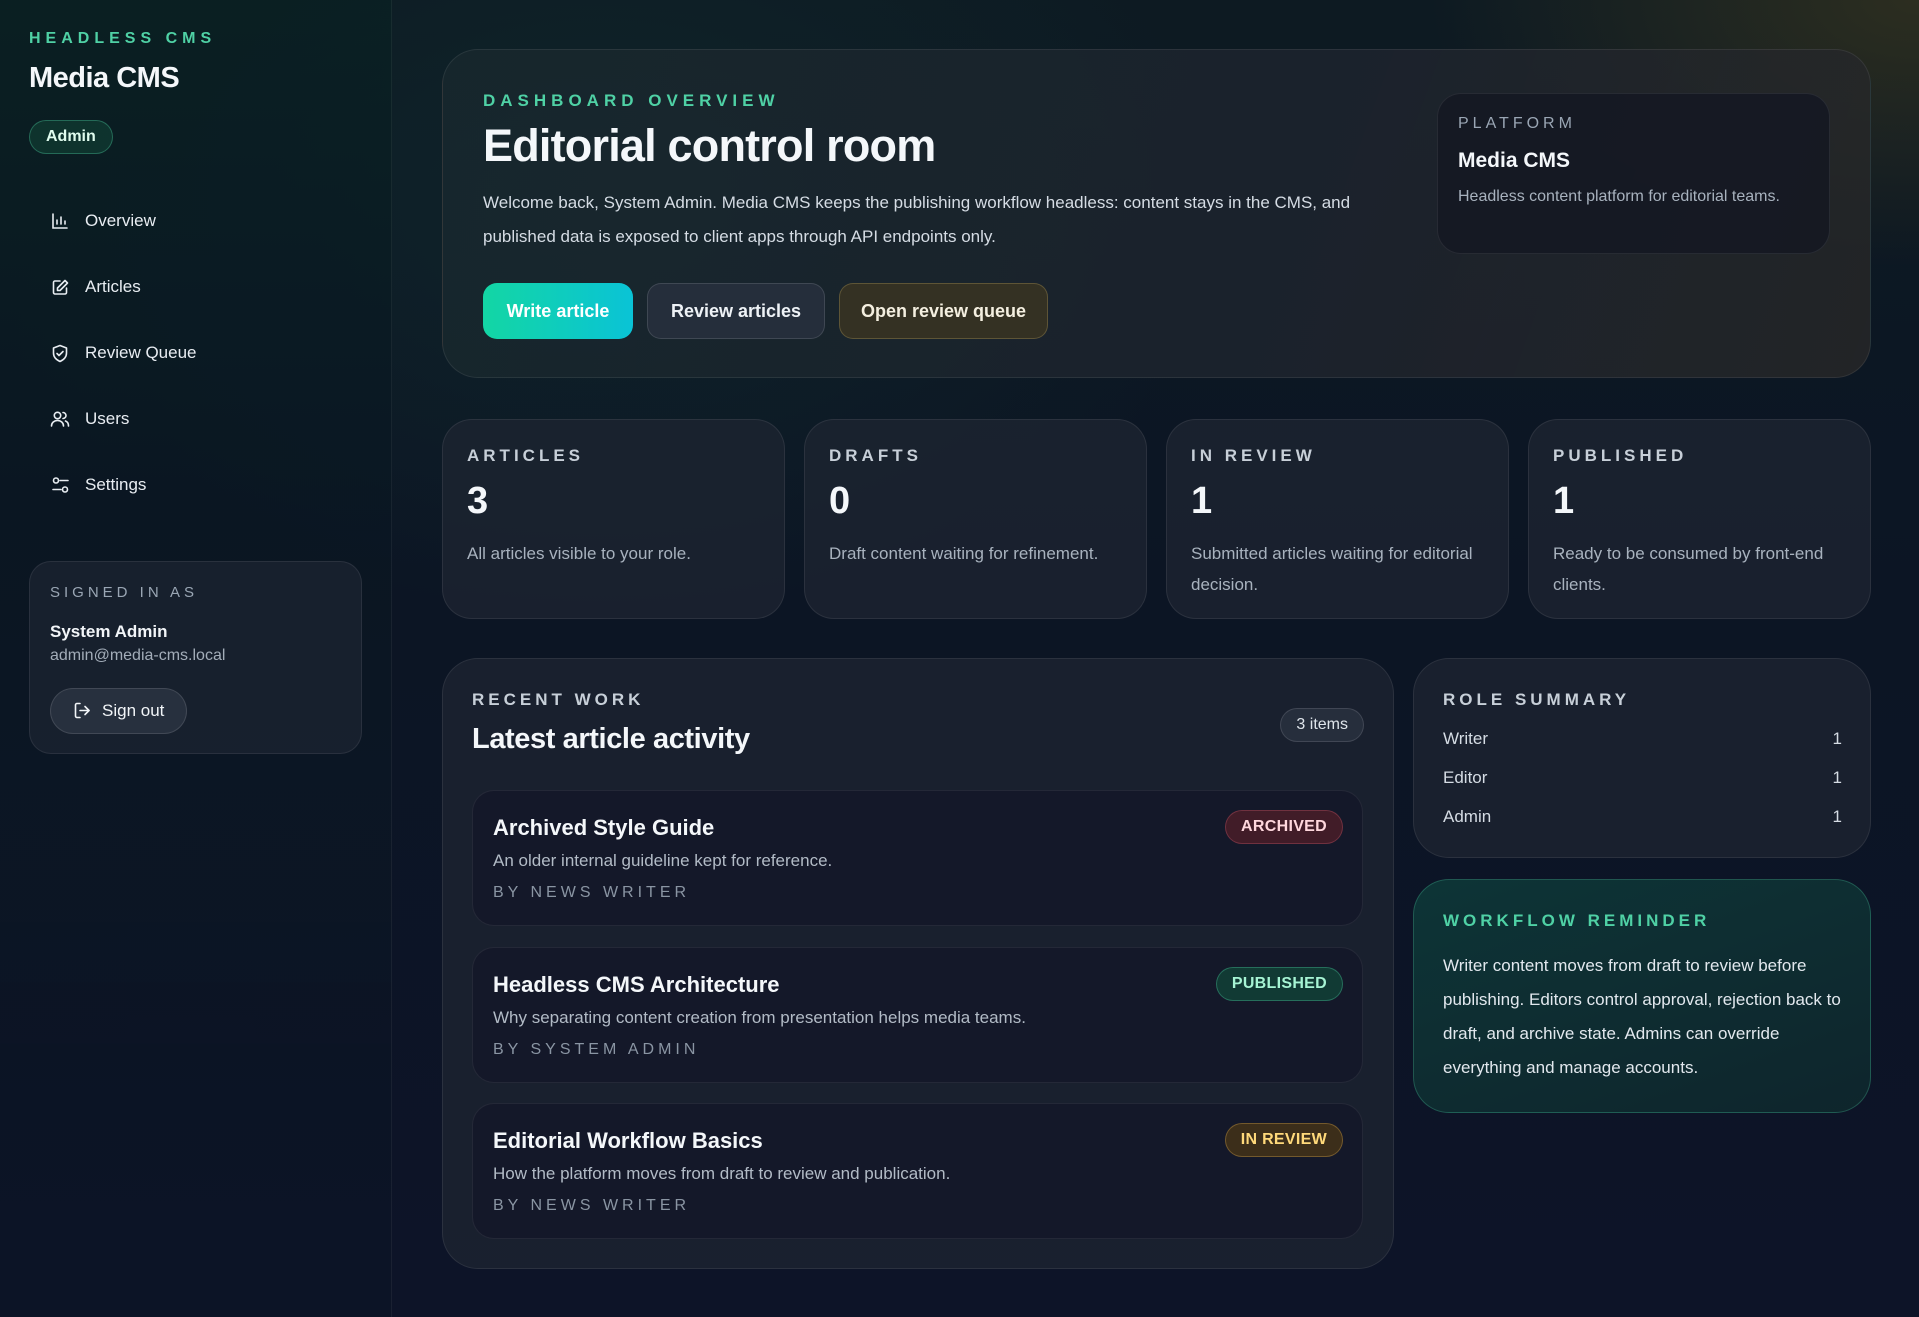 The image size is (1919, 1317). I want to click on sign-out-button: Sign out, so click(118, 711).